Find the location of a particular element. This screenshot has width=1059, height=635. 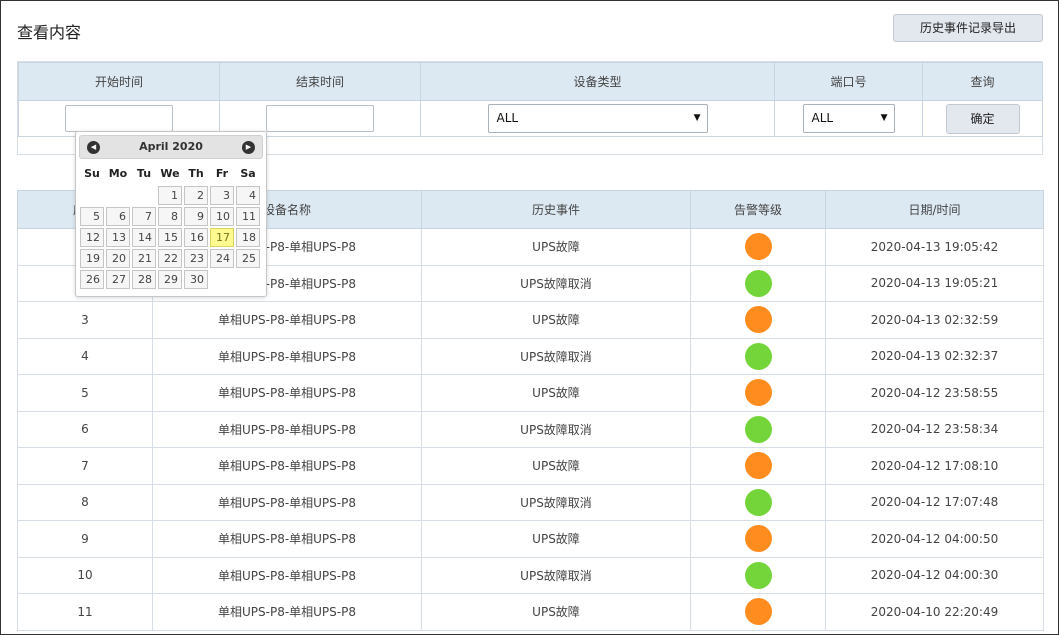

datepicker-day: 24 is located at coordinates (222, 258).